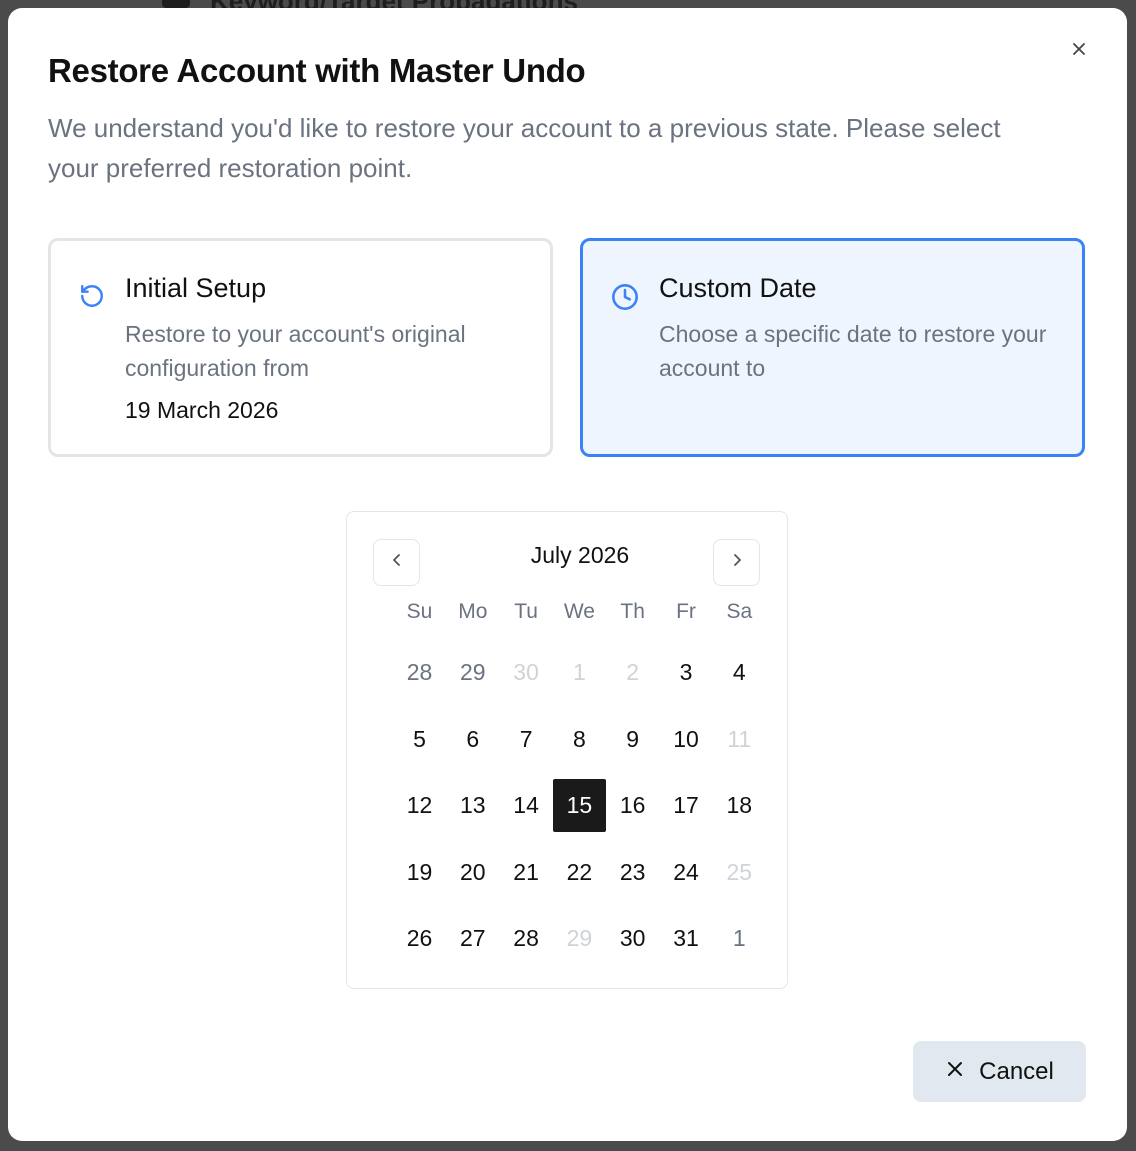  Describe the element at coordinates (633, 672) in the screenshot. I see `calendar-day: 2` at that location.